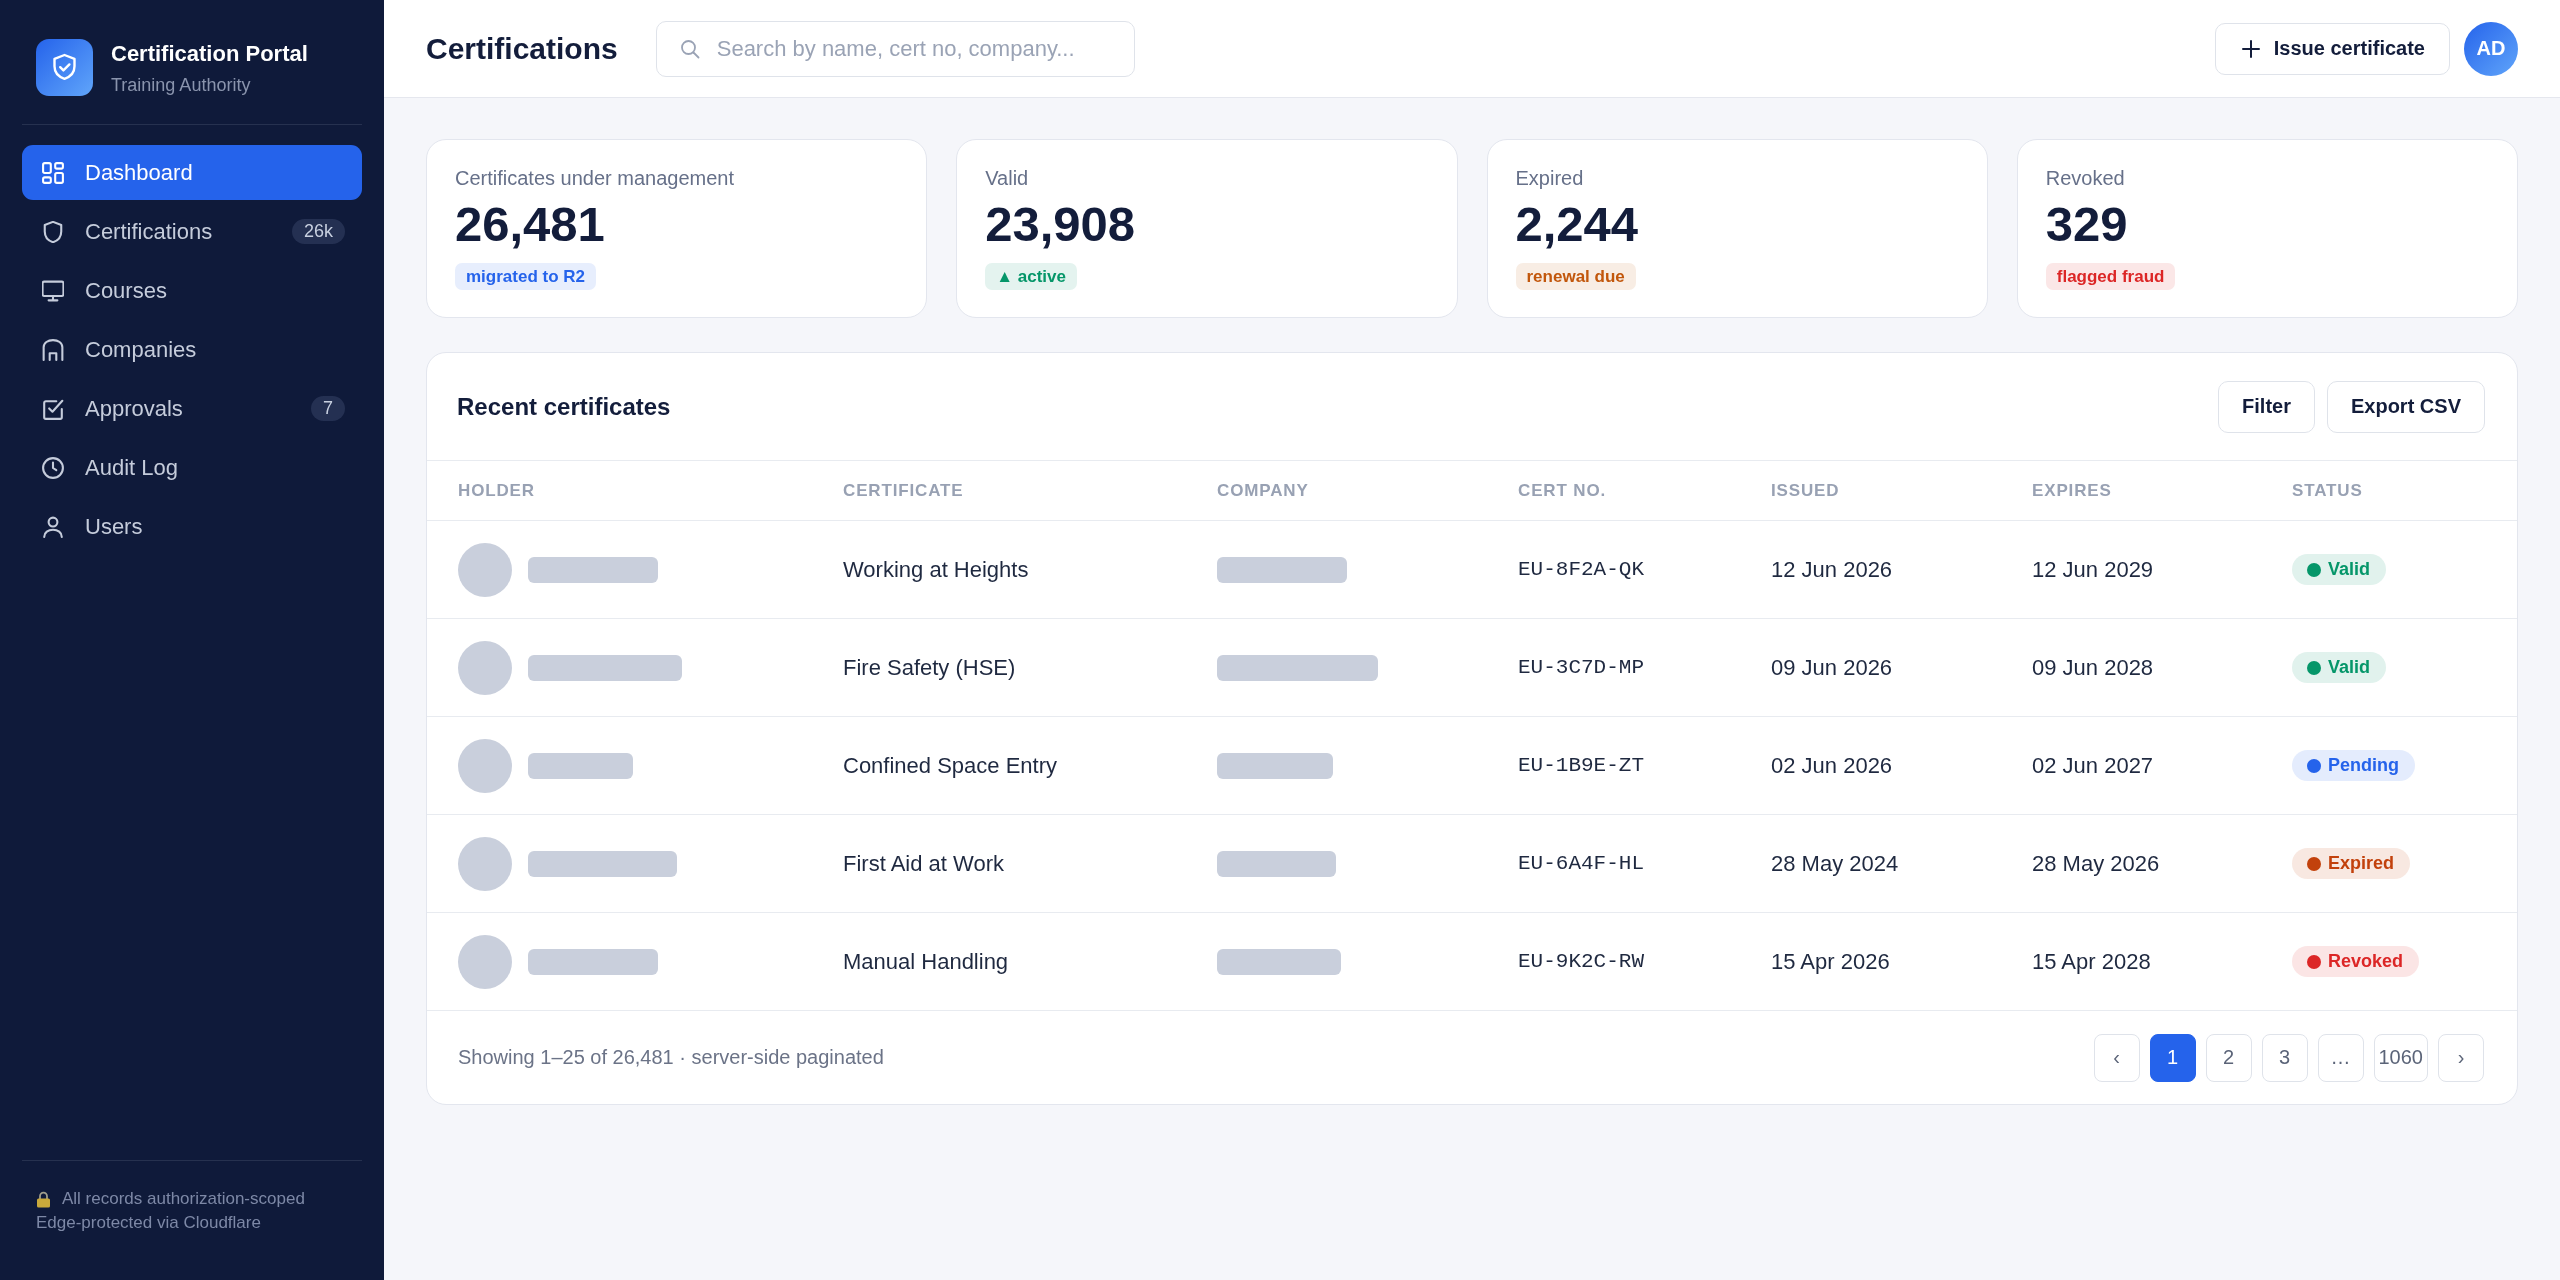 The image size is (2560, 1280). What do you see at coordinates (53, 408) in the screenshot?
I see `check-square-icon` at bounding box center [53, 408].